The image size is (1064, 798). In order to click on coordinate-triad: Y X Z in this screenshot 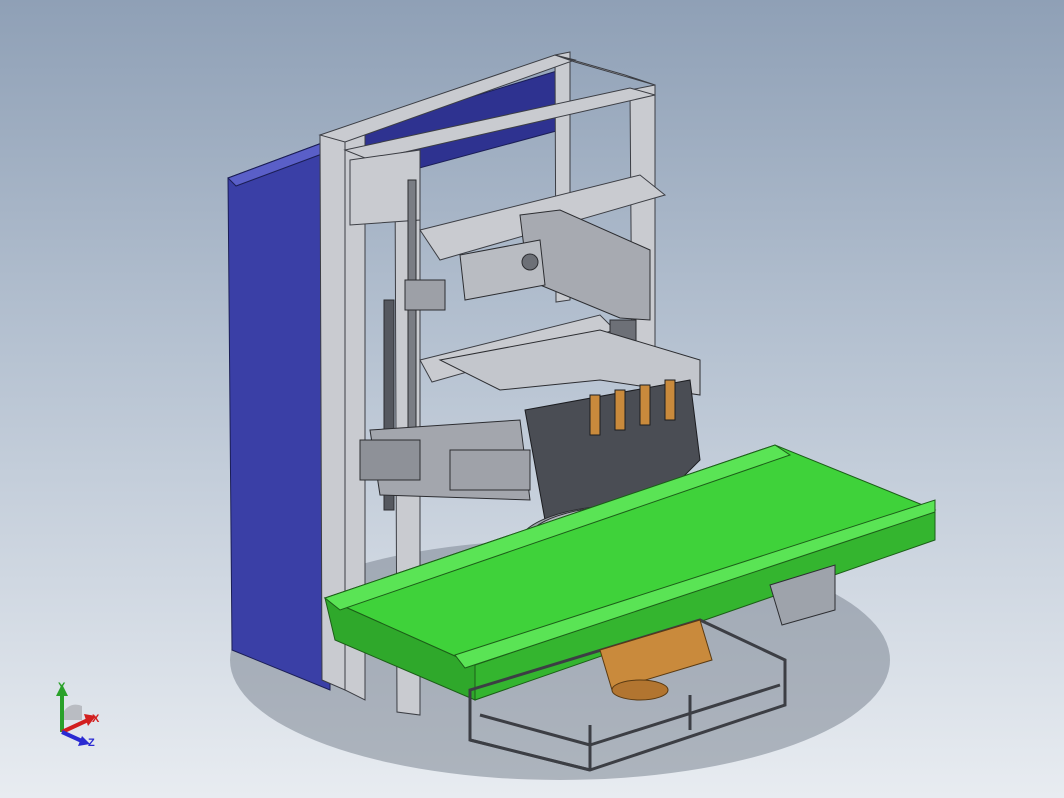, I will do `click(78, 715)`.